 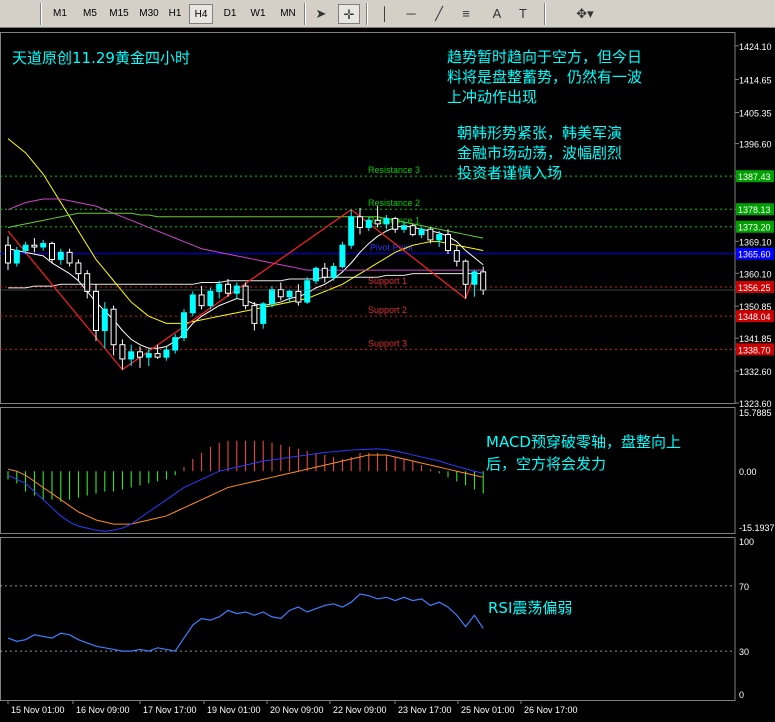 I want to click on news-comment-line-2: 金融市场动荡，波幅剧烈, so click(x=539, y=153).